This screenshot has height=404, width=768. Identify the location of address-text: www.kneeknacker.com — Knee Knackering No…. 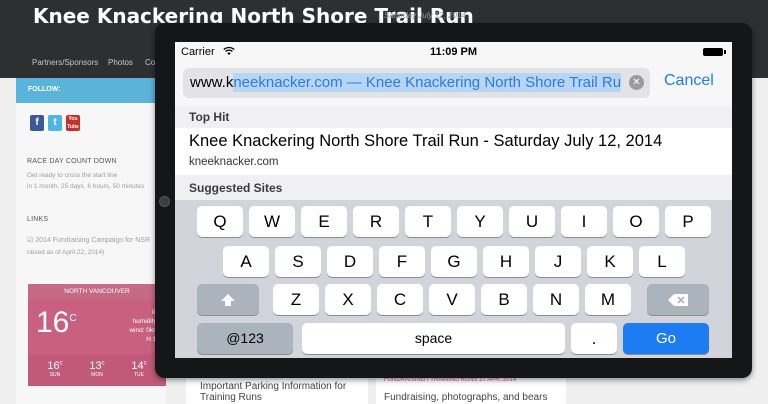
(406, 82).